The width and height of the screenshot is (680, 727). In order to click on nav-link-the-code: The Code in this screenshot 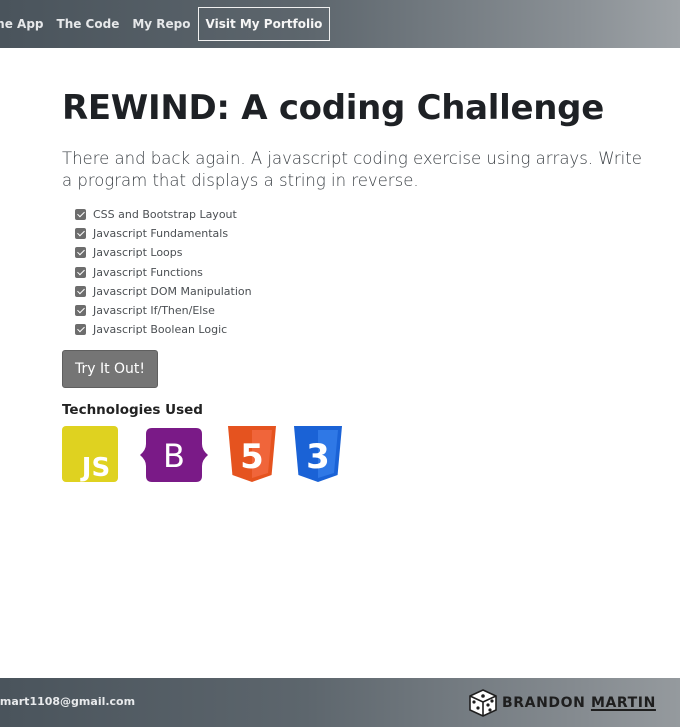, I will do `click(88, 24)`.